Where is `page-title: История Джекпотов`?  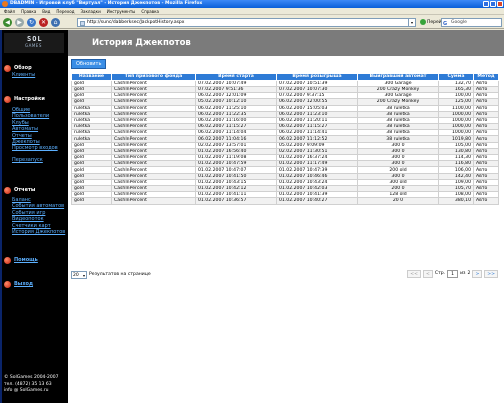 page-title: История Джекпотов is located at coordinates (141, 43).